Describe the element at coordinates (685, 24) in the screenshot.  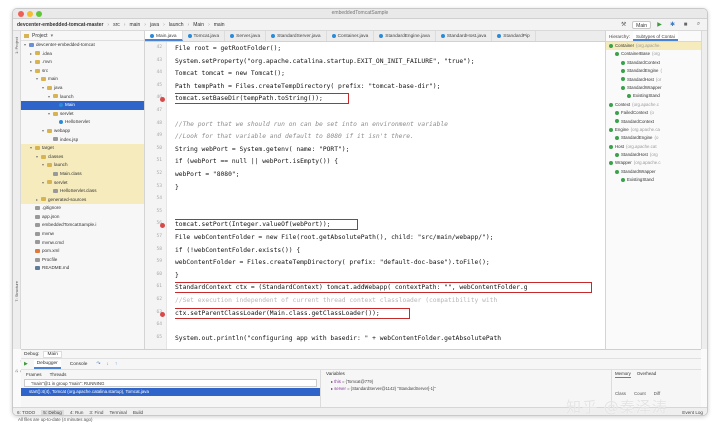
I see `stop-icon: ■` at that location.